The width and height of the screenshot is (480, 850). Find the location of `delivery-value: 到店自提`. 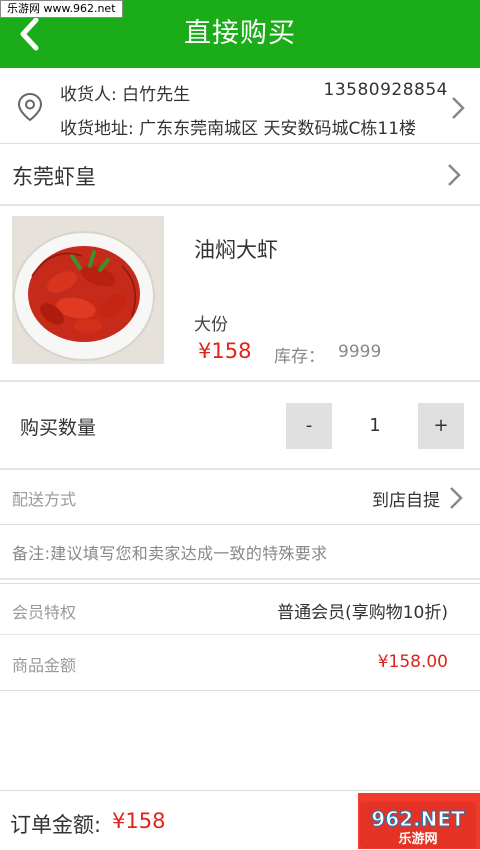

delivery-value: 到店自提 is located at coordinates (406, 501).